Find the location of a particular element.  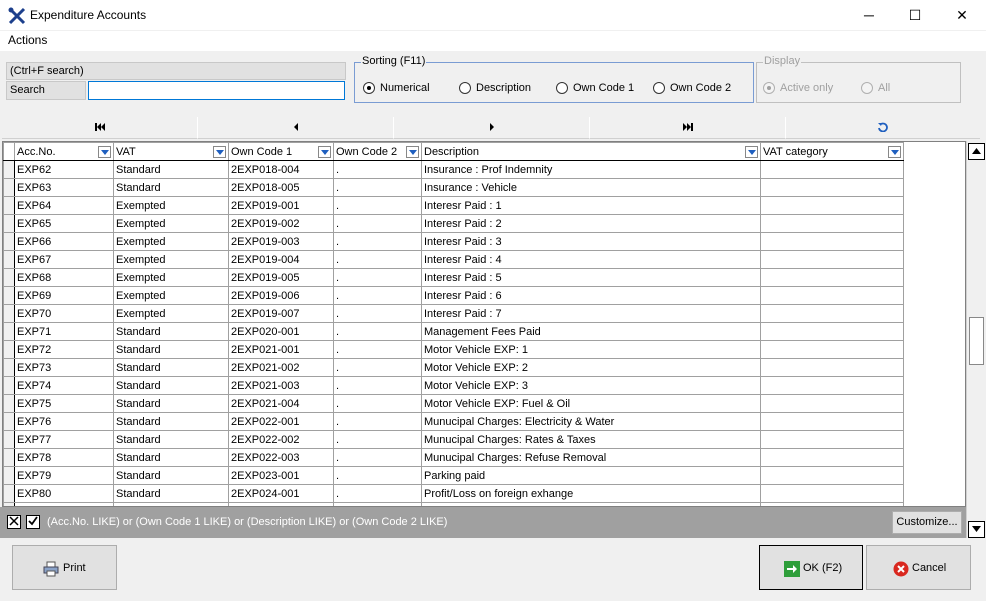

own-code-1-cell: 2EXP018-004 is located at coordinates (281, 169).